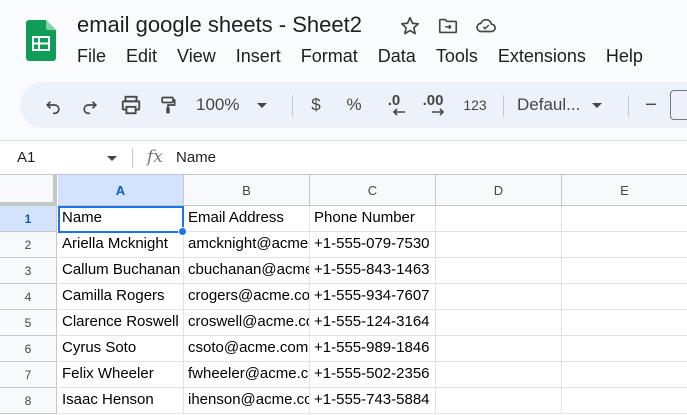  I want to click on cell-e7, so click(624, 375).